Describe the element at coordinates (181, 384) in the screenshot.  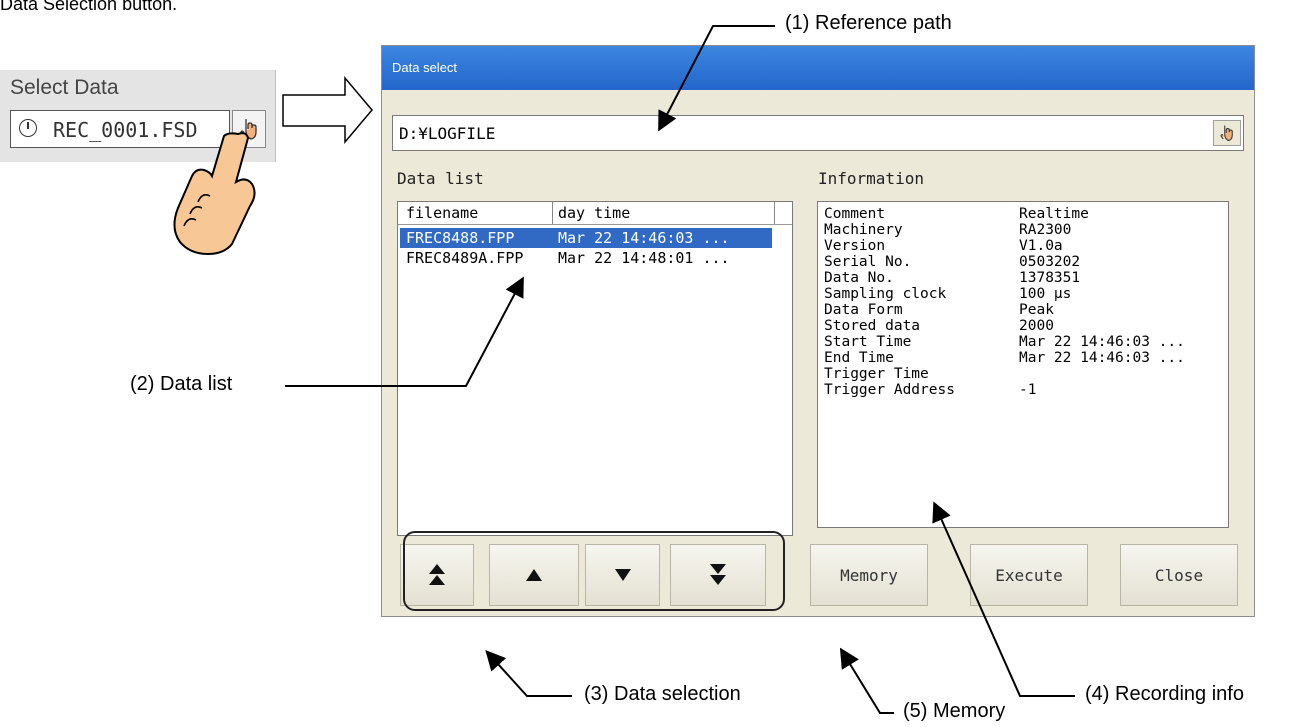
I see `annotation-data-list: (2) Data list` at that location.